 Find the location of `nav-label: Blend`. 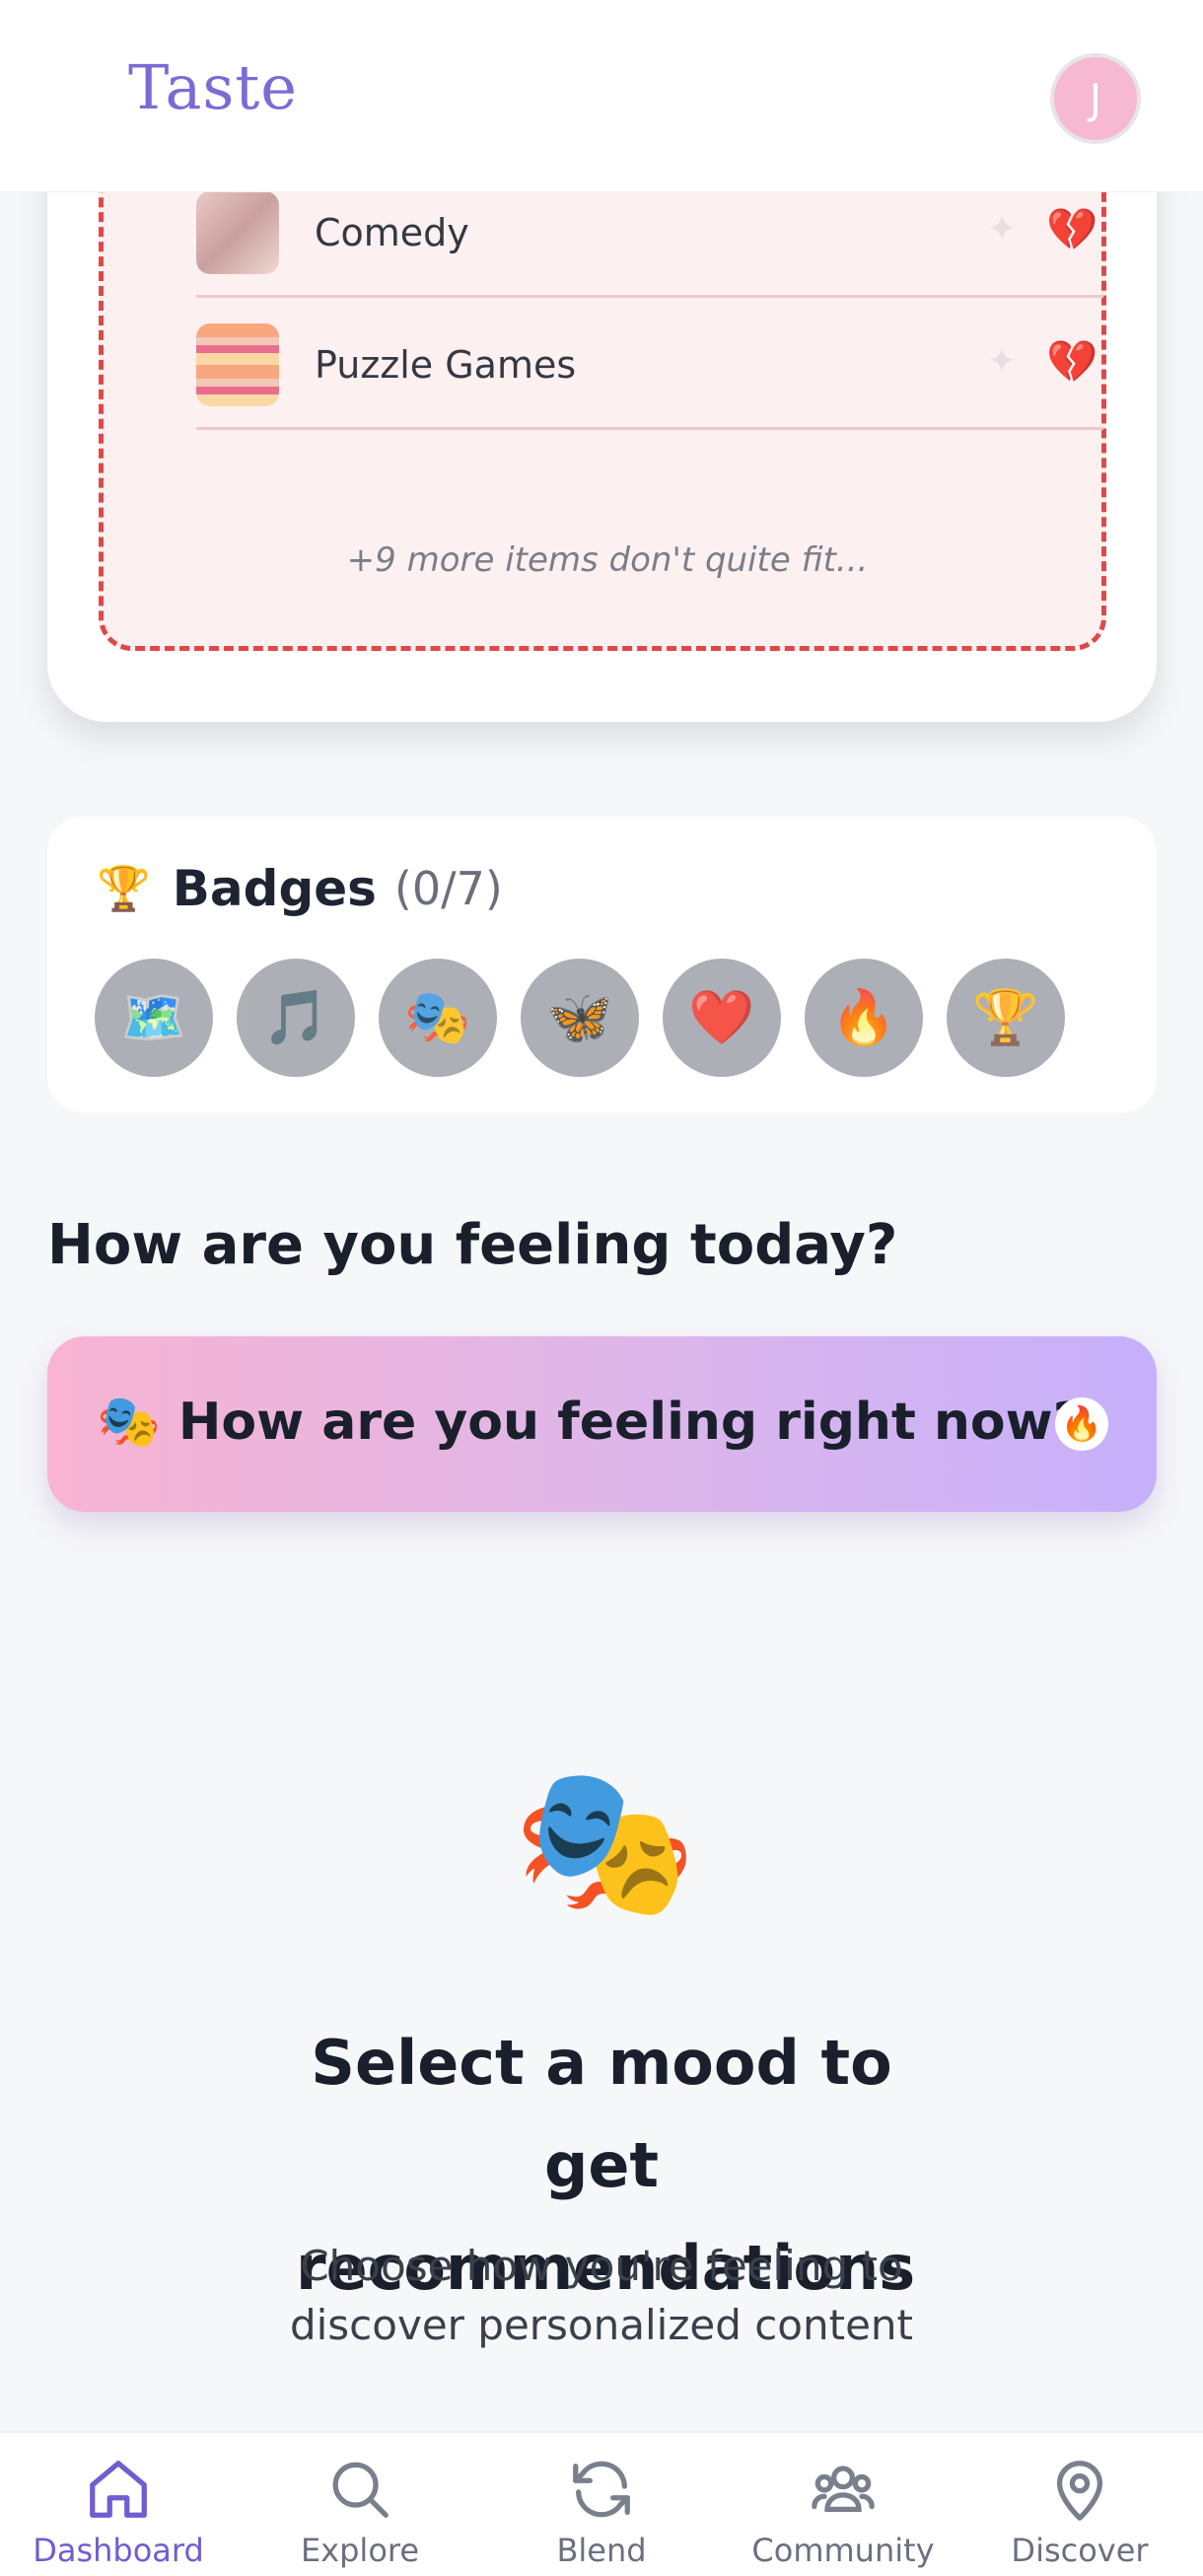

nav-label: Blend is located at coordinates (601, 2550).